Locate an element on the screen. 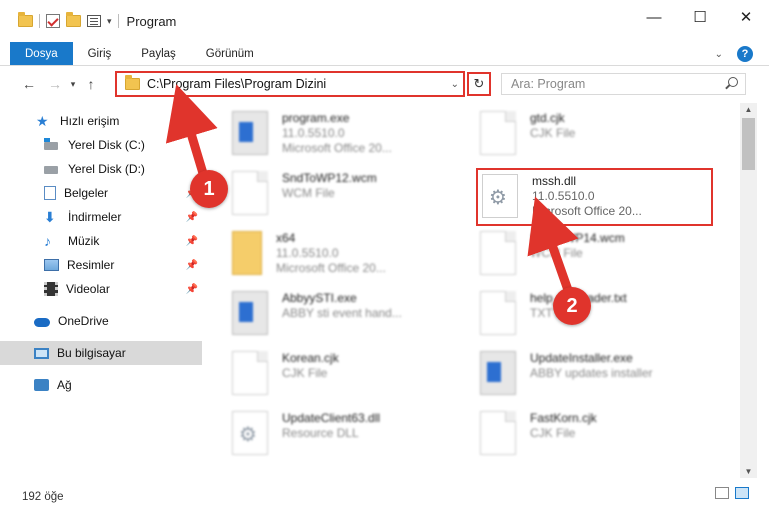 The width and height of the screenshot is (769, 516). sidebar-item-local-disk-c: Yerel Disk (C:) is located at coordinates (101, 145).